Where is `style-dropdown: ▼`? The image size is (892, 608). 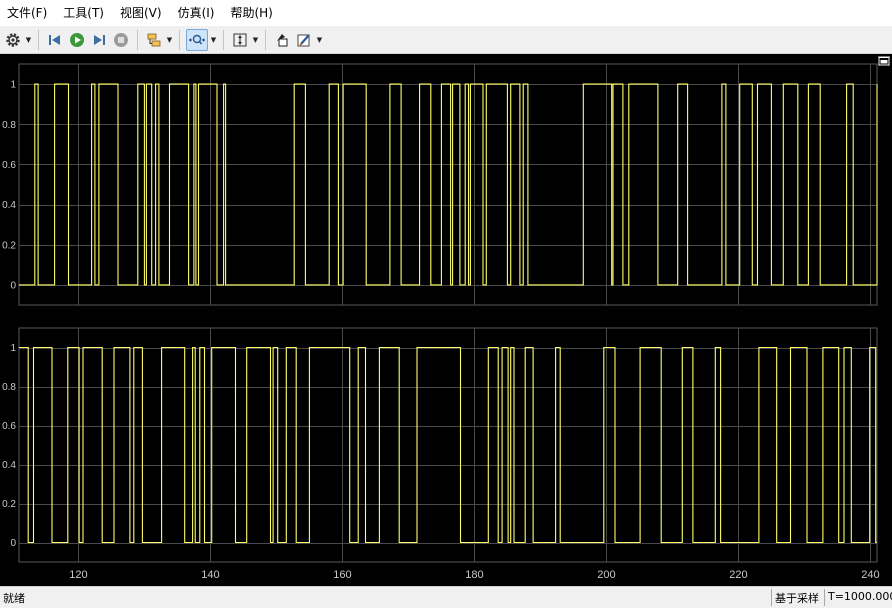 style-dropdown: ▼ is located at coordinates (319, 40).